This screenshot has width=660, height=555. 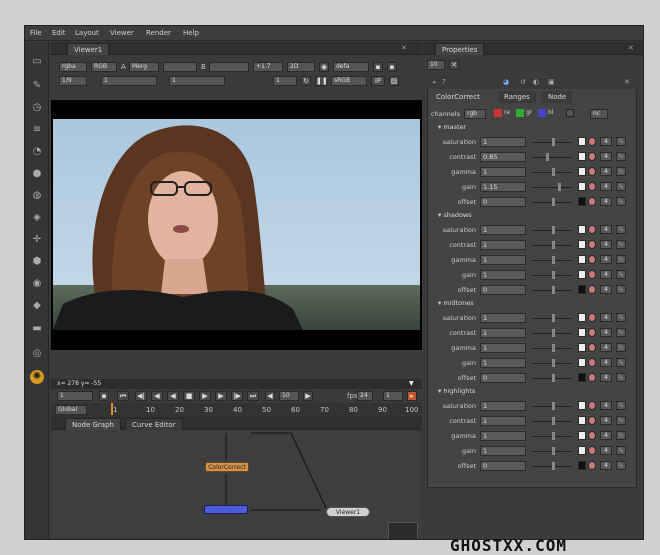 What do you see at coordinates (37, 354) in the screenshot?
I see `furnace-icon: ◎` at bounding box center [37, 354].